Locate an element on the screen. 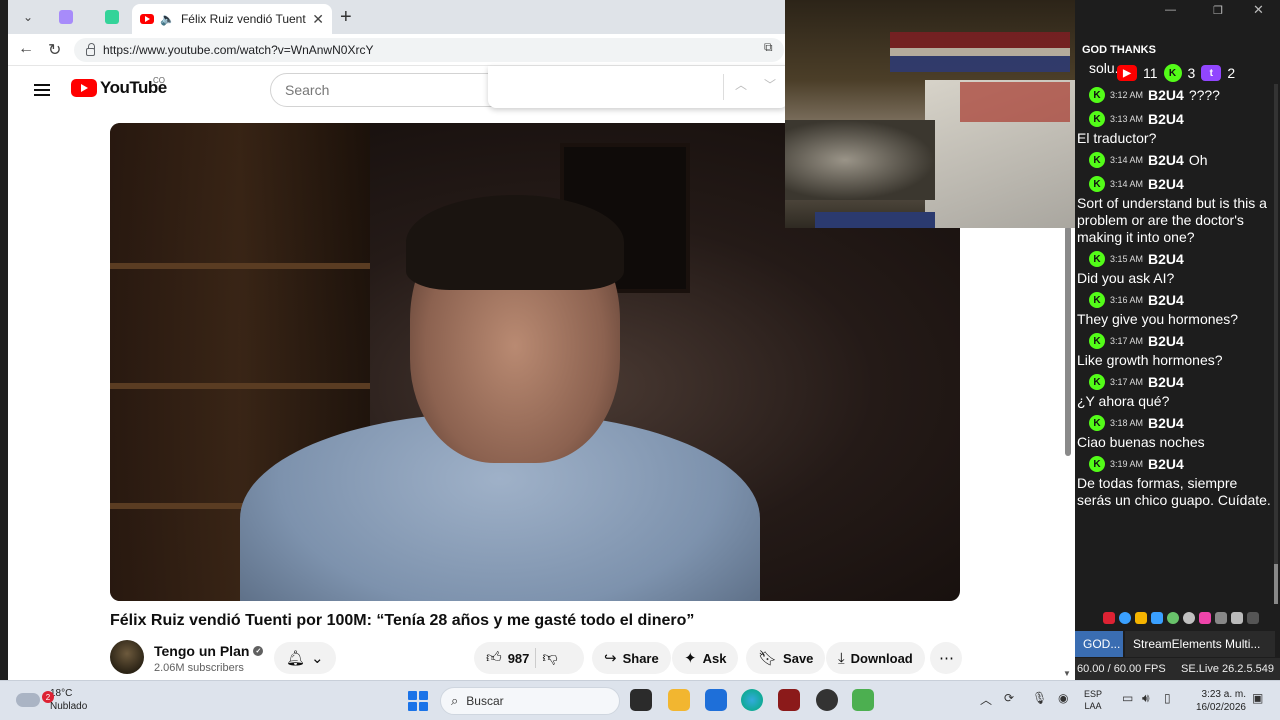 Image resolution: width=1280 pixels, height=720 pixels. more-actions-button: ⋯ is located at coordinates (946, 658).